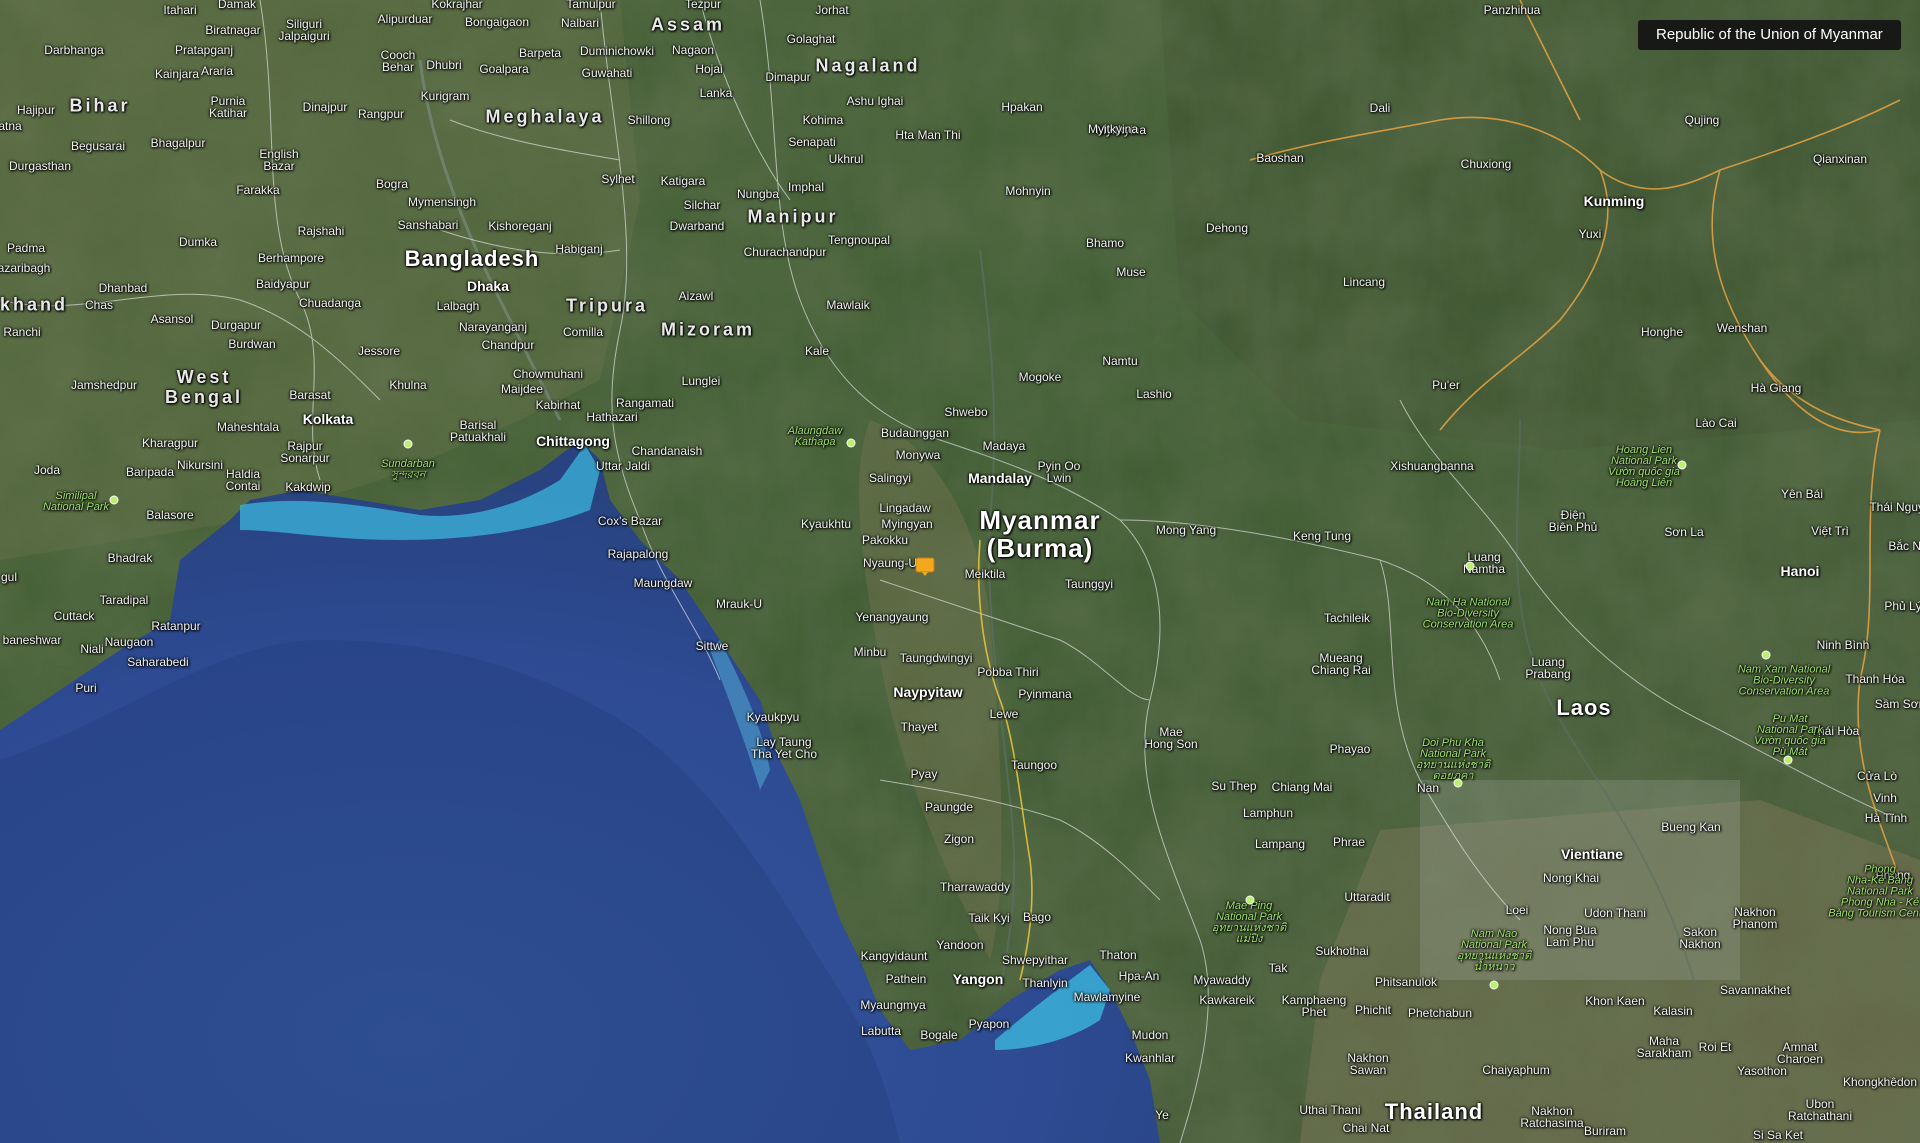  I want to click on city-label-bhamo: Bhamo, so click(1105, 243).